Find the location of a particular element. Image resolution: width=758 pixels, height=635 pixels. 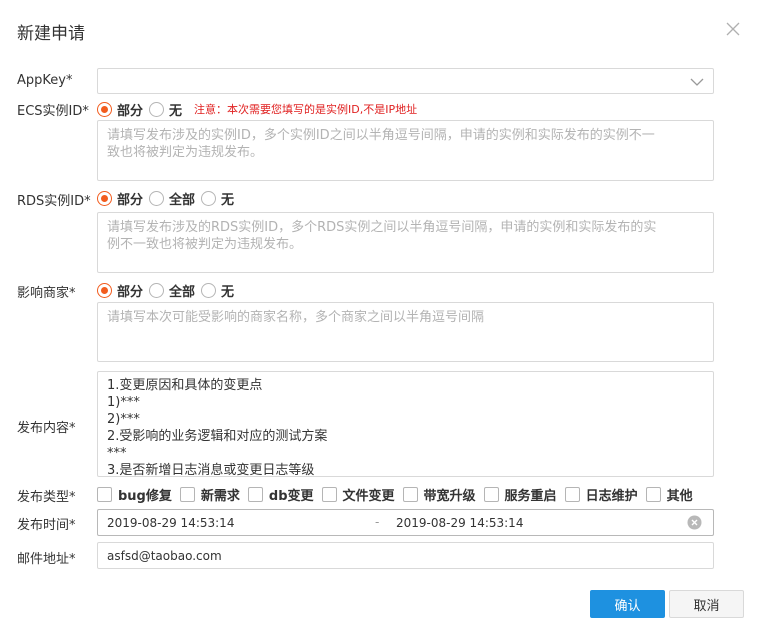

release-time-end: 2019-08-29 14:53:14 is located at coordinates (459, 523).